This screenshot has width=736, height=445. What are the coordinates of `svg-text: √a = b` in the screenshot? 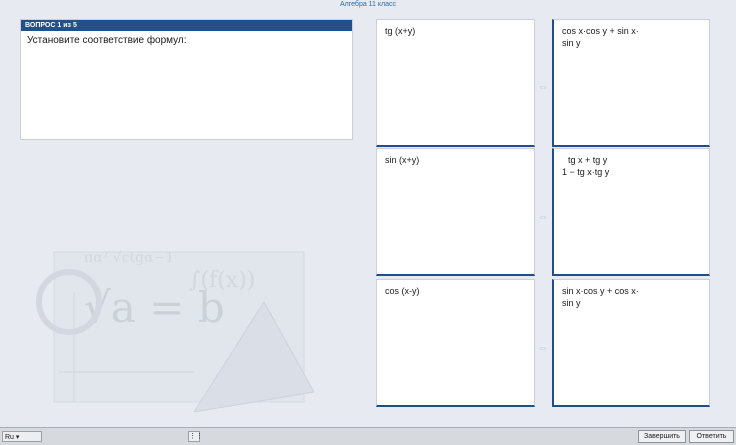 It's located at (154, 307).